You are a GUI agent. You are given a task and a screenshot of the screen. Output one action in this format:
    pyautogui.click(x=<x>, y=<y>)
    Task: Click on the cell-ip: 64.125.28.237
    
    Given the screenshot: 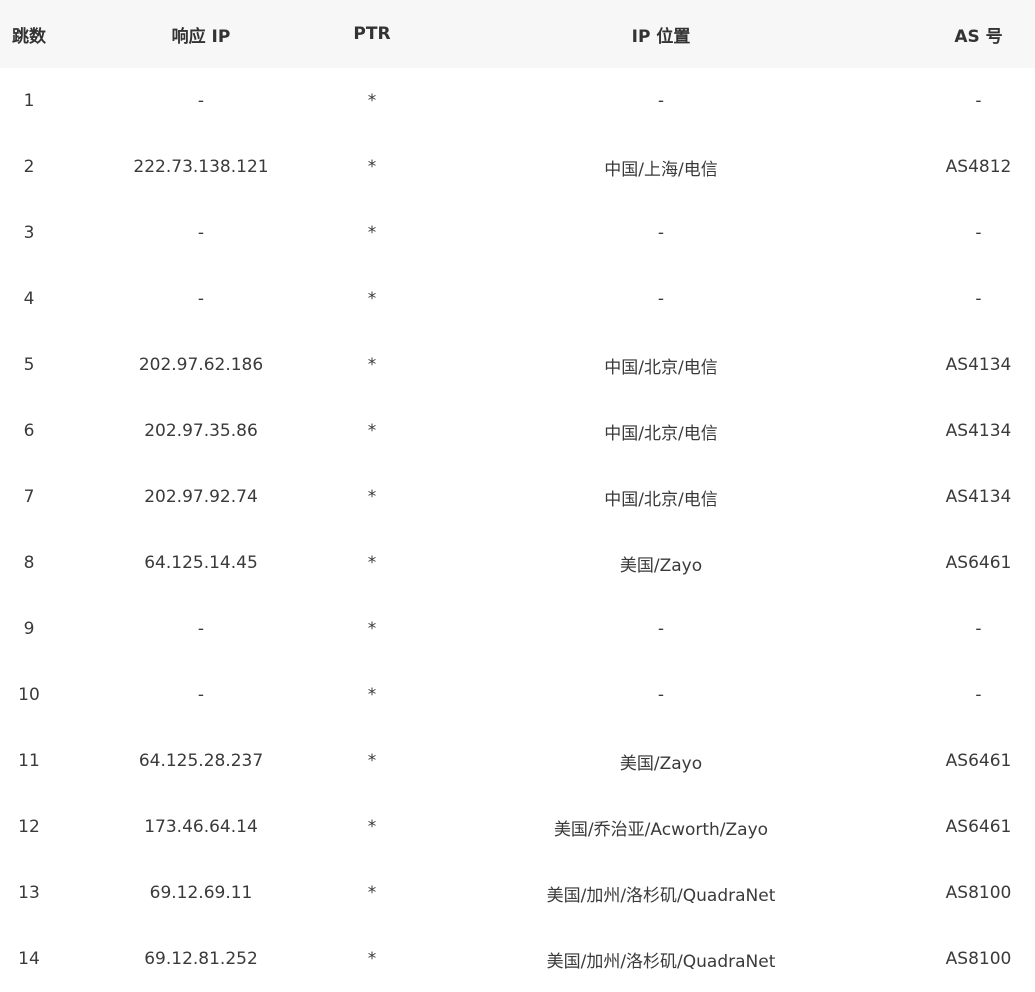 What is the action you would take?
    pyautogui.click(x=201, y=761)
    